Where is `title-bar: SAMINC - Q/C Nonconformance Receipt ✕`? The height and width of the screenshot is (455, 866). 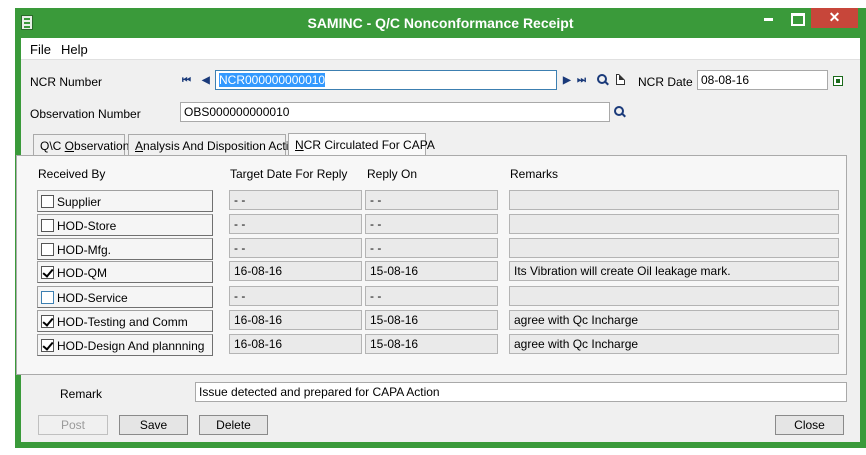
title-bar: SAMINC - Q/C Nonconformance Receipt ✕ is located at coordinates (440, 23).